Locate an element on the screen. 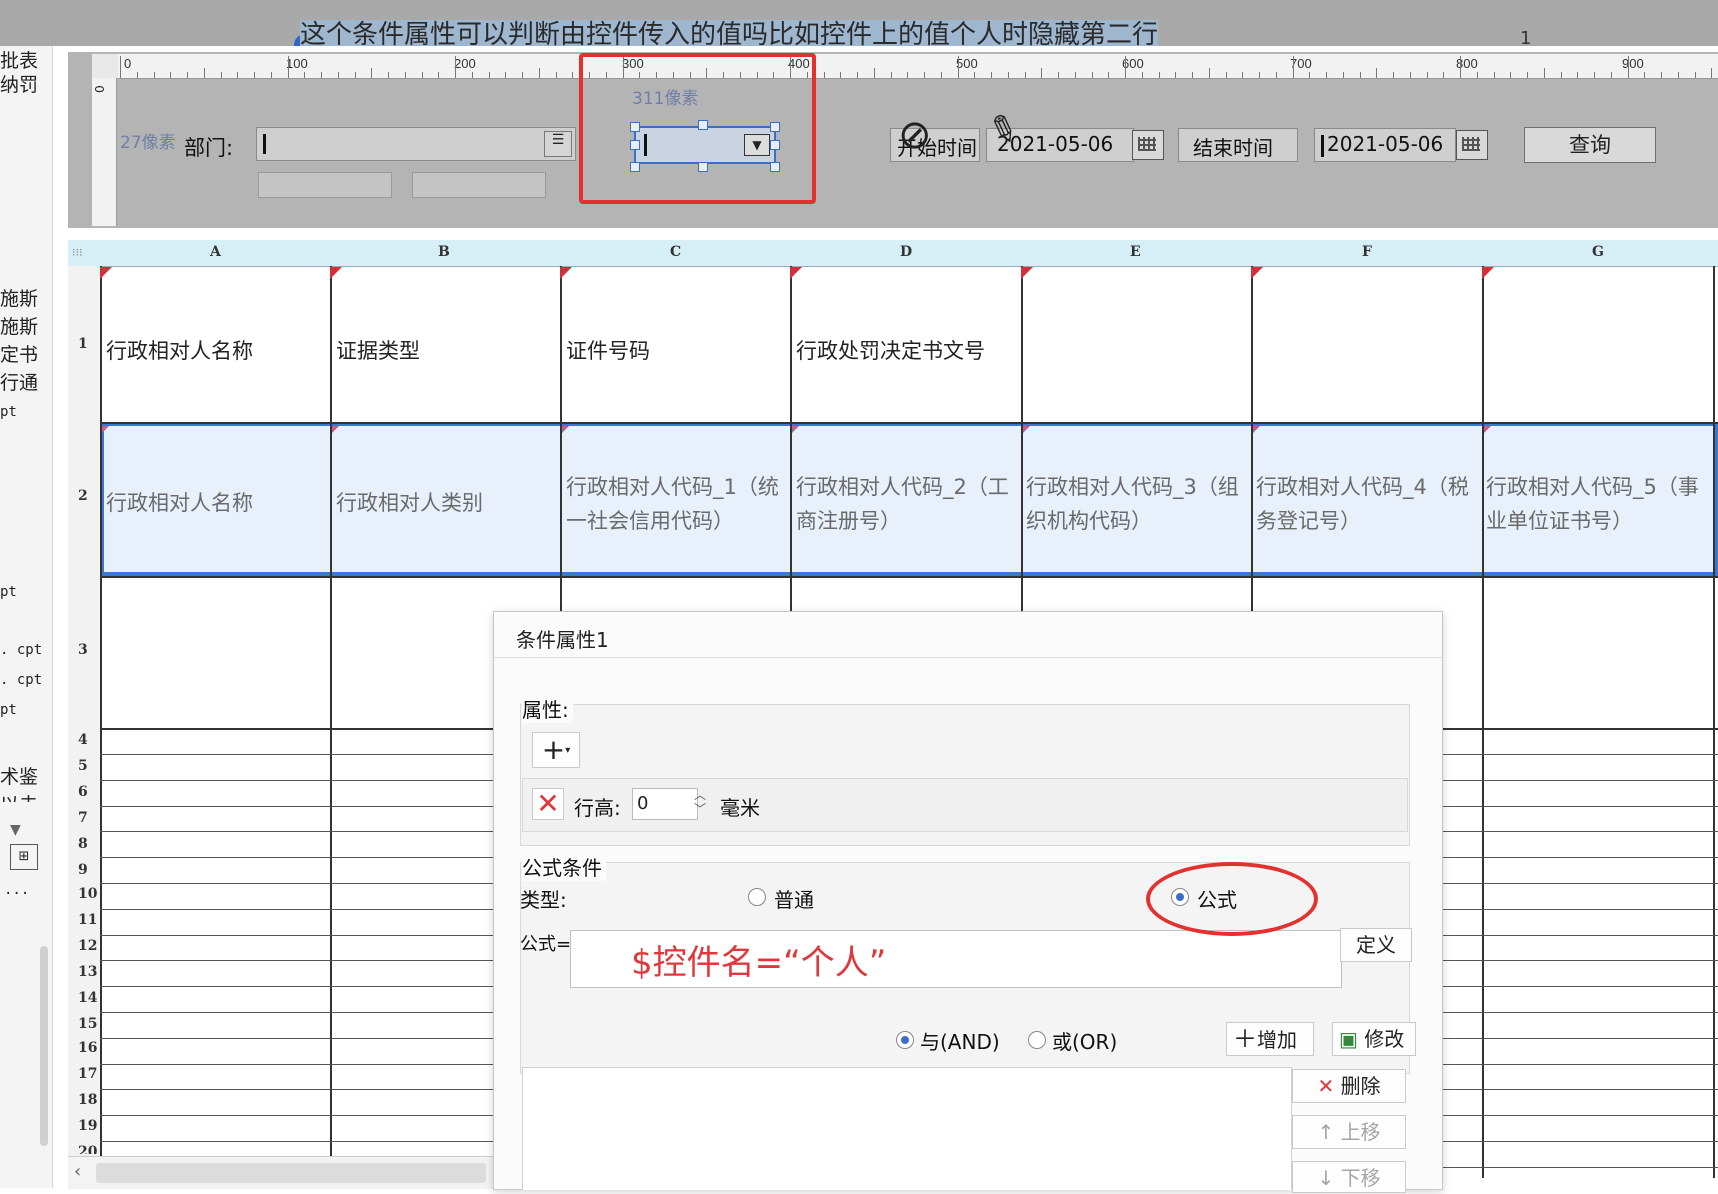 The height and width of the screenshot is (1194, 1718). add-button: ＋增加 is located at coordinates (1270, 1039).